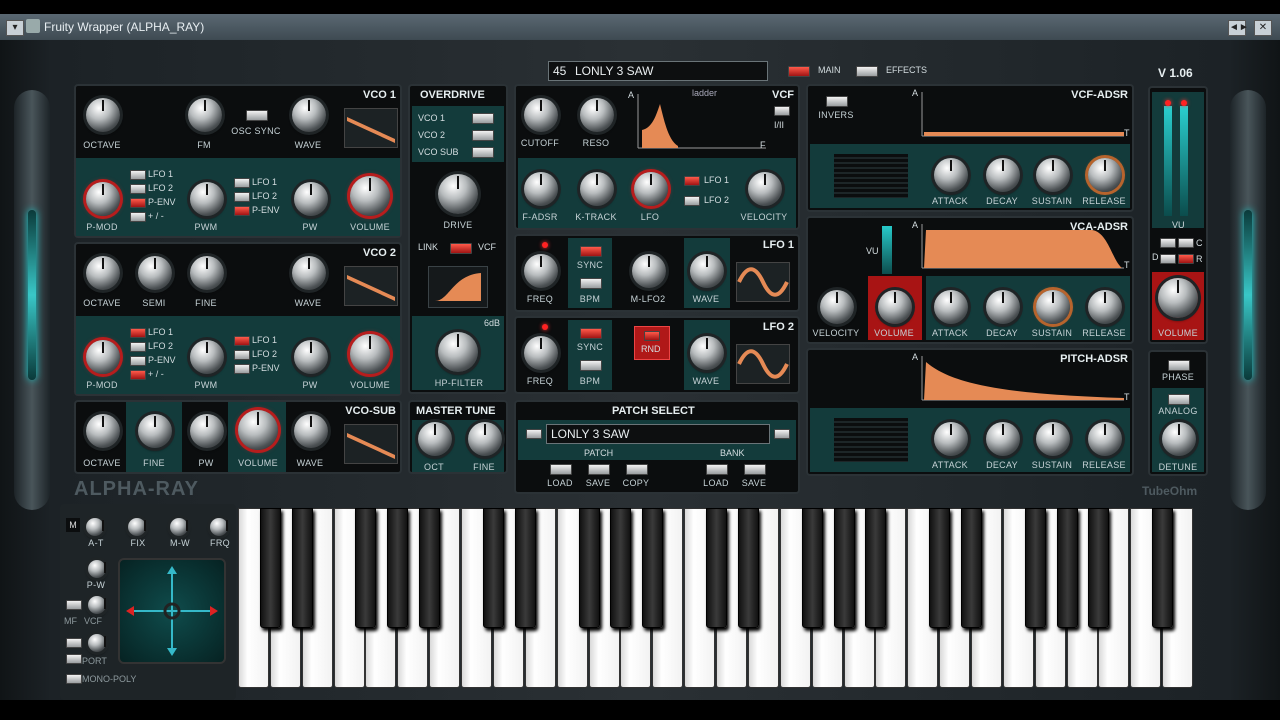 The height and width of the screenshot is (720, 1280). Describe the element at coordinates (138, 217) in the screenshot. I see `vco1-plusminus-switch` at that location.